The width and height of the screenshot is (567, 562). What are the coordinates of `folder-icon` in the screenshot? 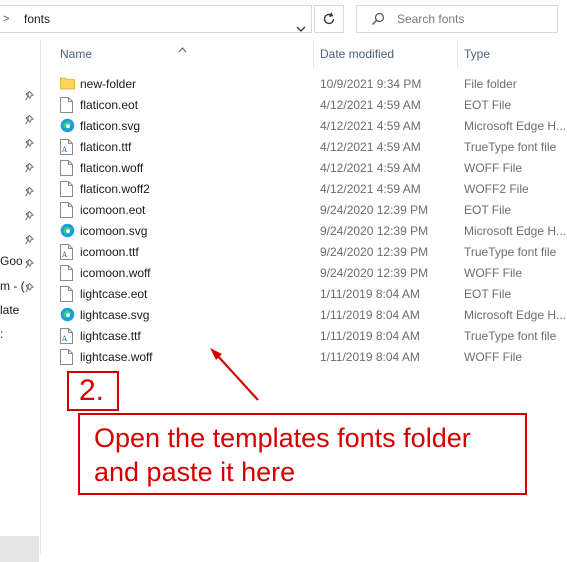 It's located at (67, 84).